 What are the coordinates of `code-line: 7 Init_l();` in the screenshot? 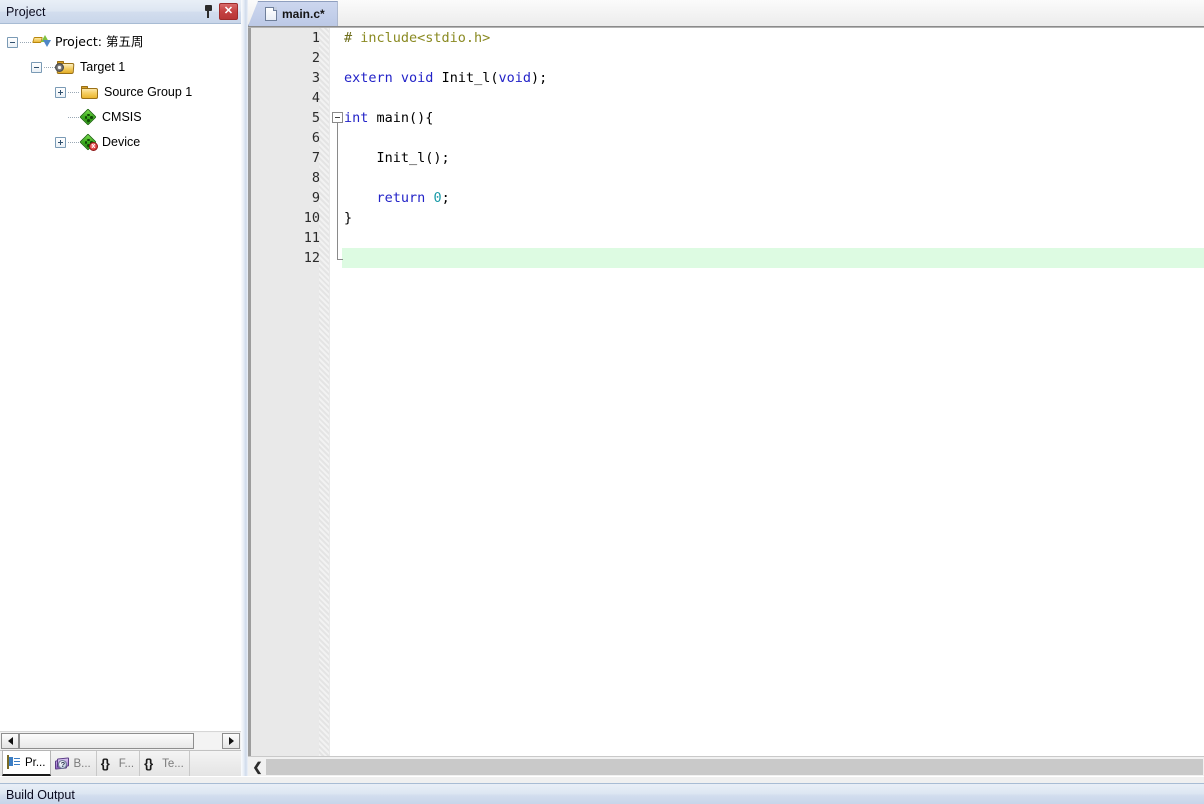 It's located at (726, 158).